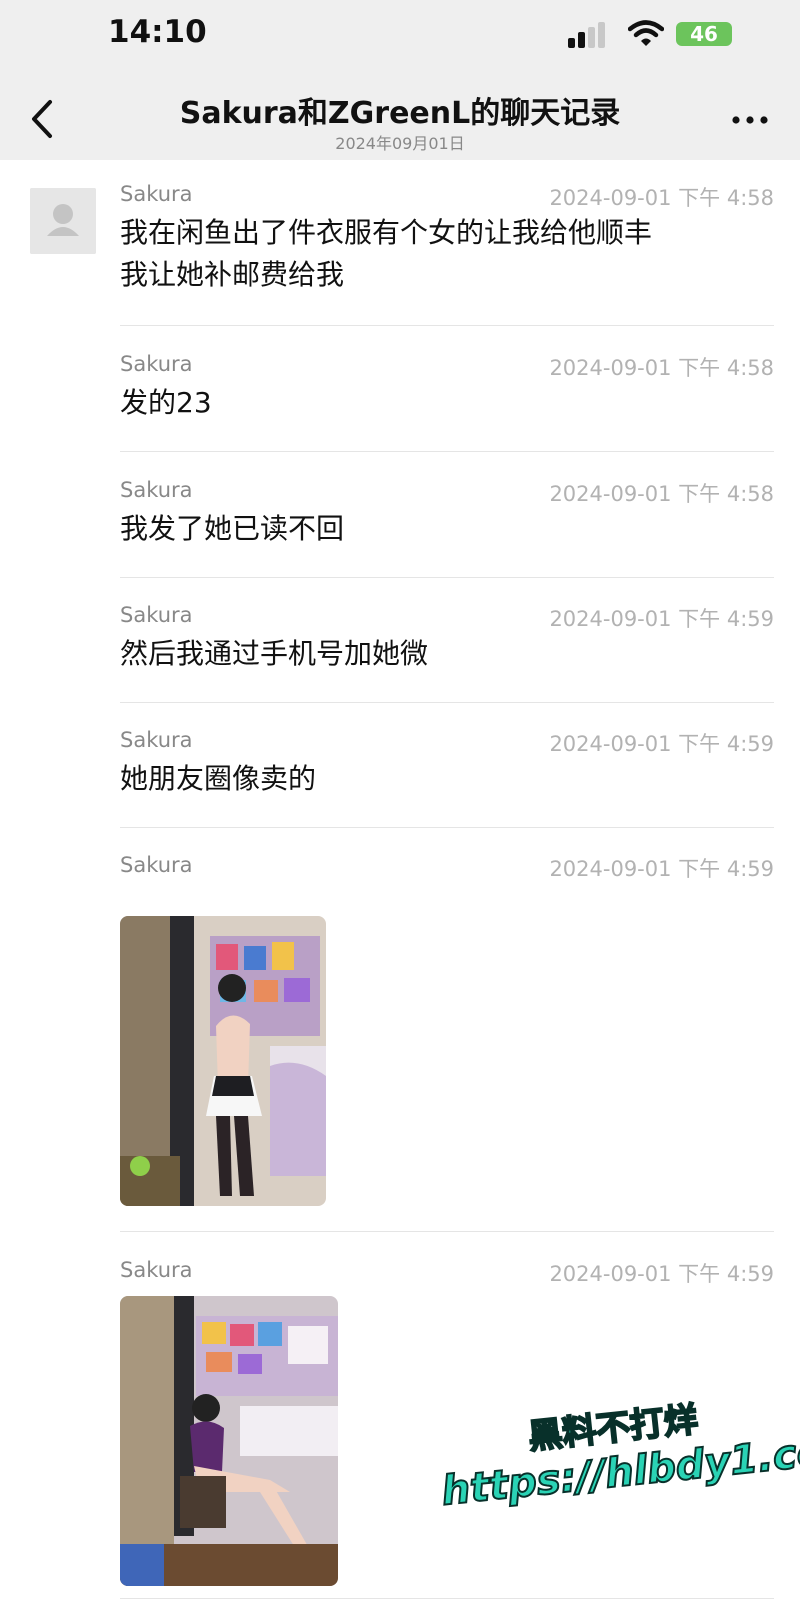  I want to click on default-avatar-icon, so click(63, 221).